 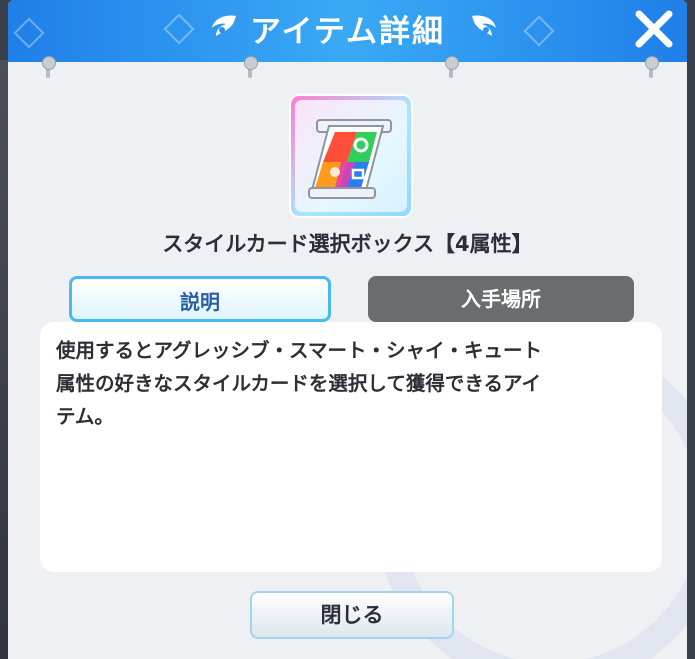 I want to click on style-card-box-icon, so click(x=350, y=159).